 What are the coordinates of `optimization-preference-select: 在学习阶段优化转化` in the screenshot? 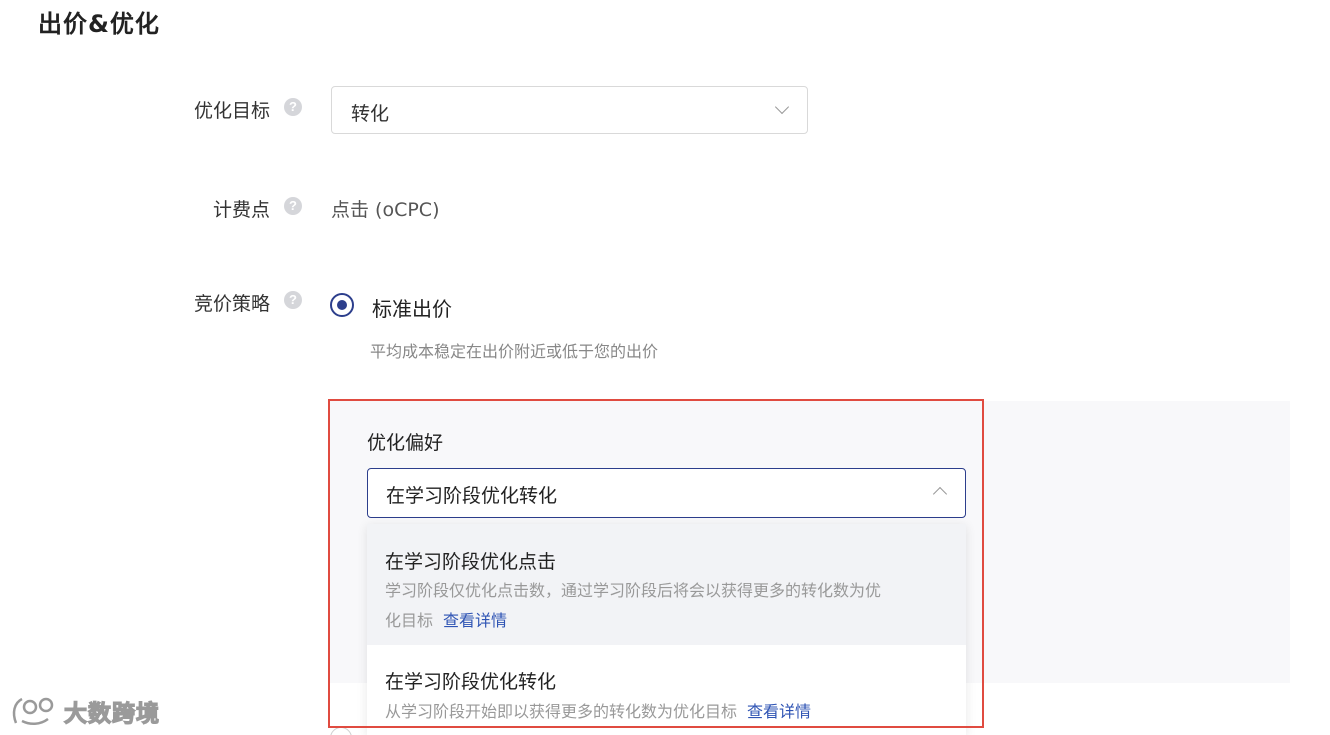 It's located at (666, 493).